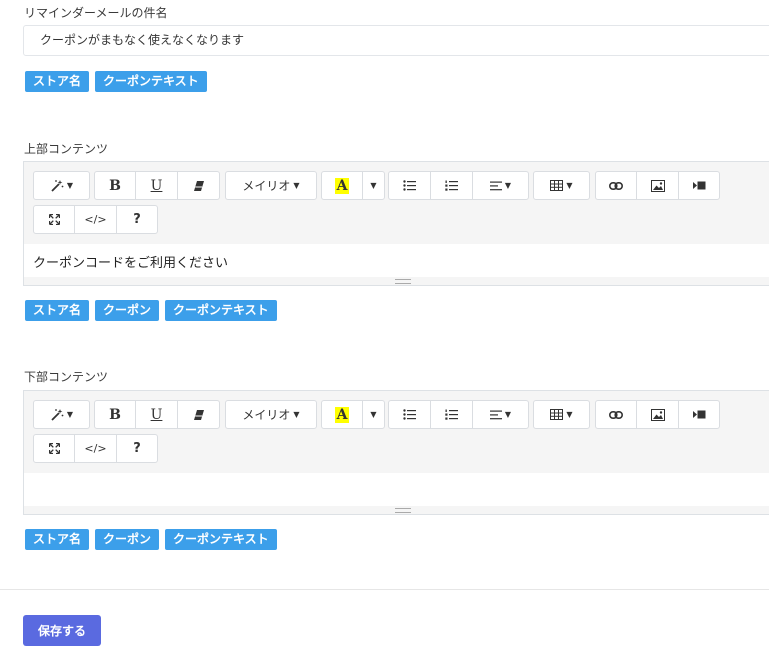 The height and width of the screenshot is (664, 769). I want to click on top-content-label: 上部コンテンツ, so click(66, 149).